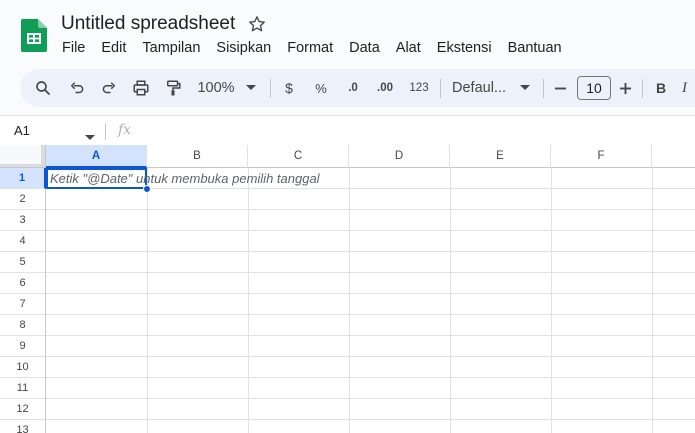 Image resolution: width=695 pixels, height=433 pixels. What do you see at coordinates (535, 49) in the screenshot?
I see `menu-help: Bantuan` at bounding box center [535, 49].